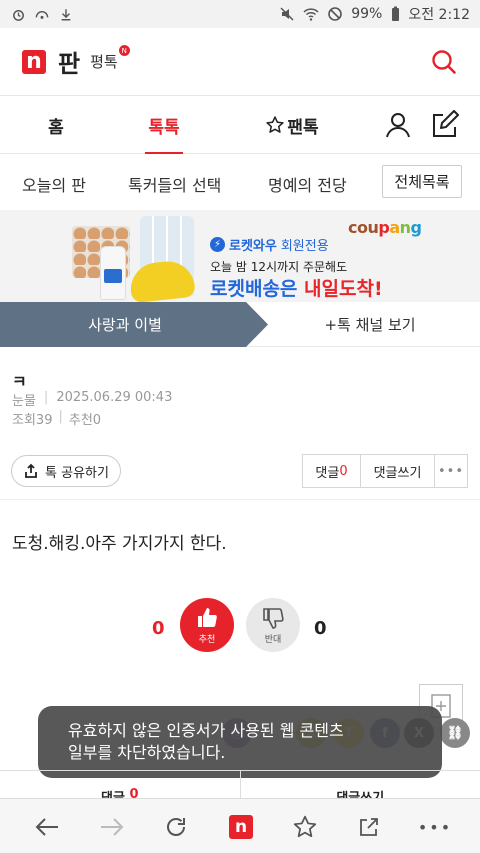 This screenshot has height=853, width=480. I want to click on tab-toktok: 톡톡, so click(164, 125).